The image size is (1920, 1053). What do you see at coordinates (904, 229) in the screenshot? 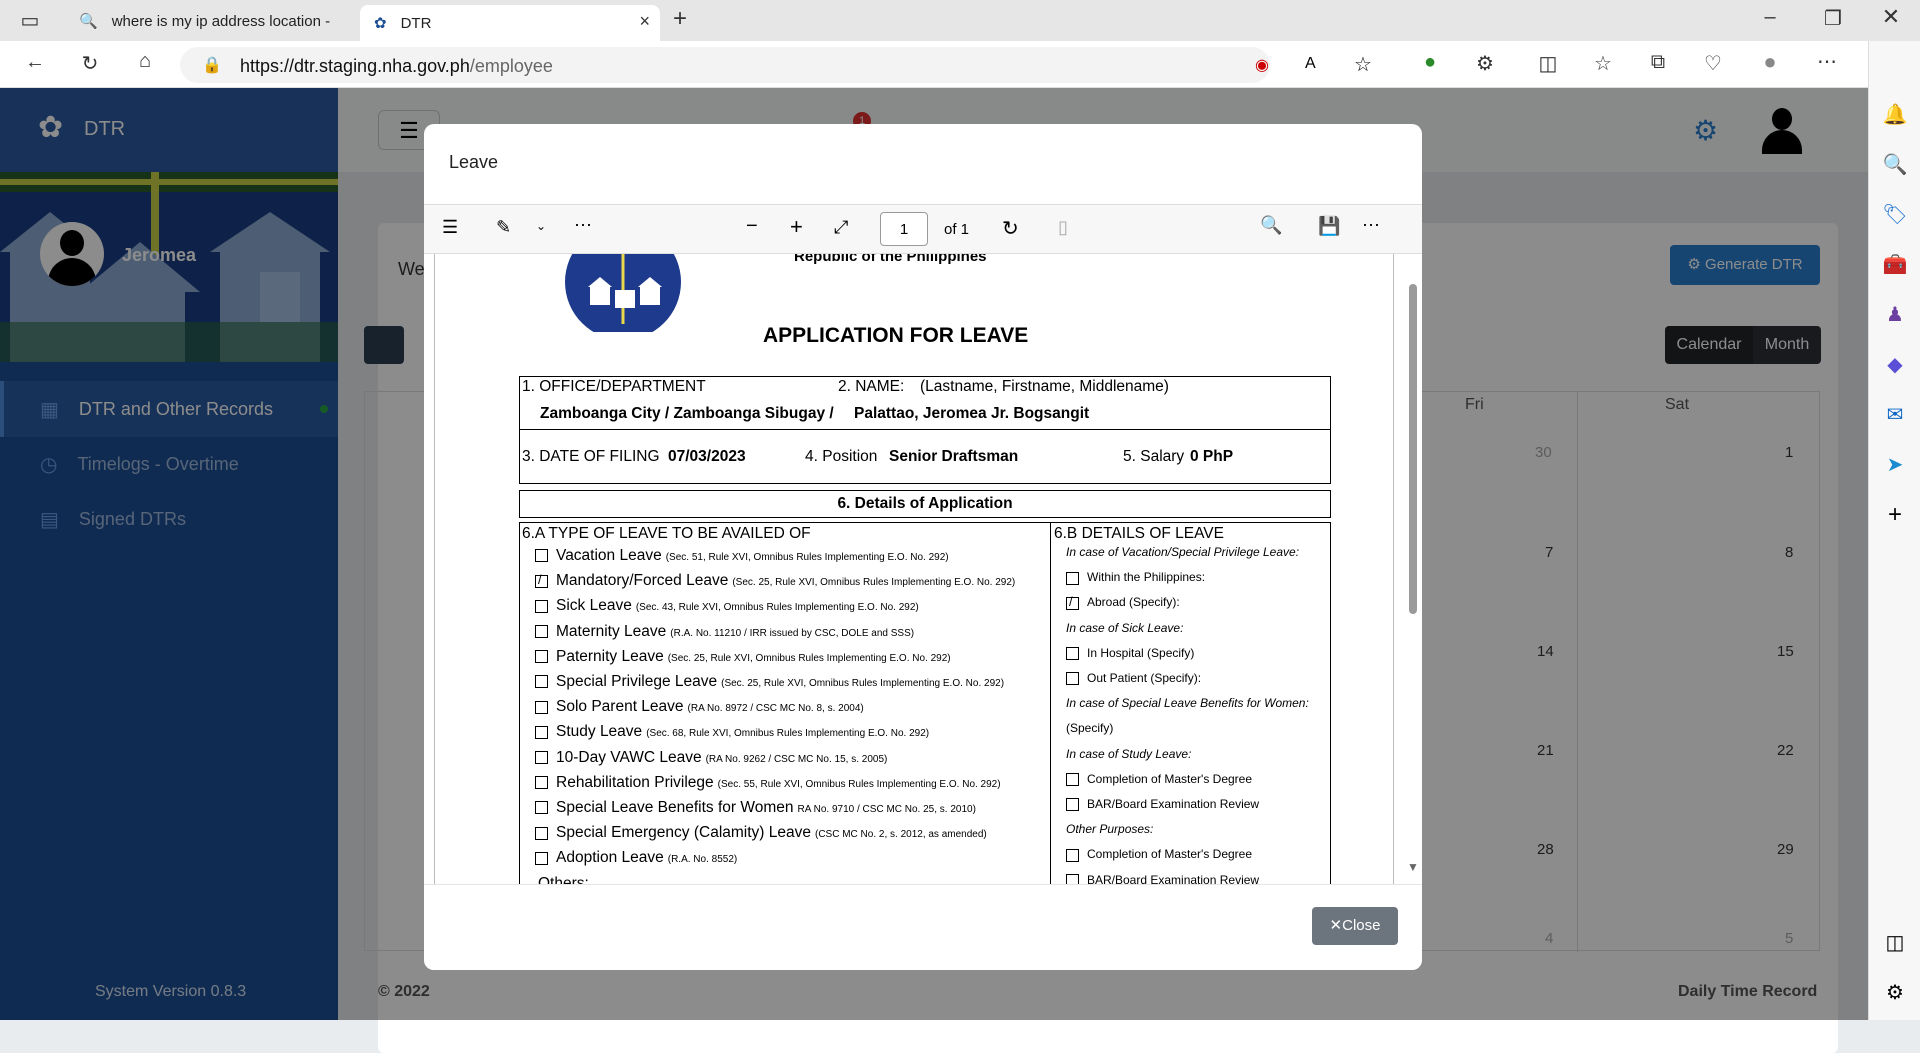
I see `page-number-input: 1` at bounding box center [904, 229].